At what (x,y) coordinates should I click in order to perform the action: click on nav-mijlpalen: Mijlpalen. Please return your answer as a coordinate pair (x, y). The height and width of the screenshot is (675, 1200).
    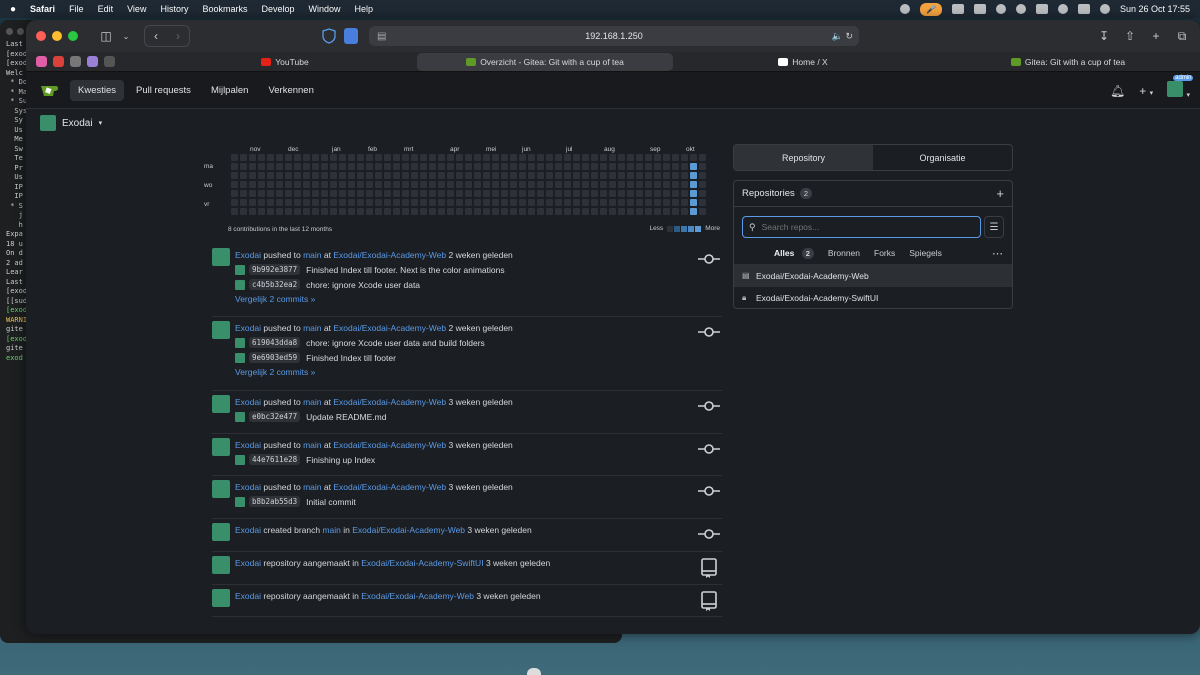
    Looking at the image, I should click on (230, 90).